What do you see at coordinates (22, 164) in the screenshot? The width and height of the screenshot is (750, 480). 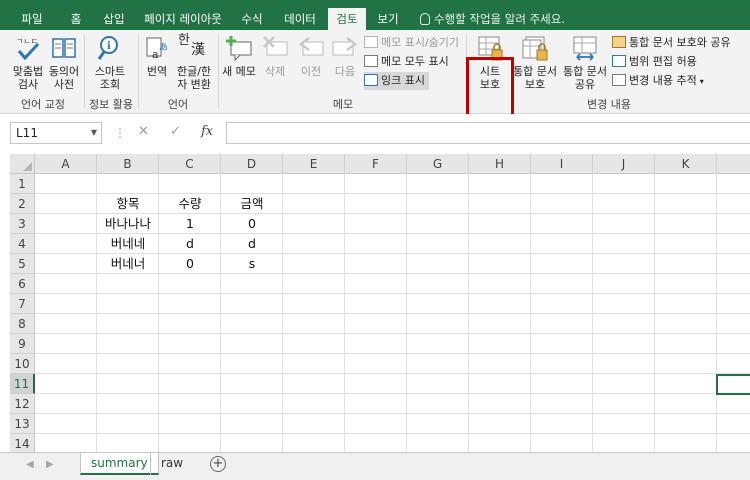 I see `select-all-corner` at bounding box center [22, 164].